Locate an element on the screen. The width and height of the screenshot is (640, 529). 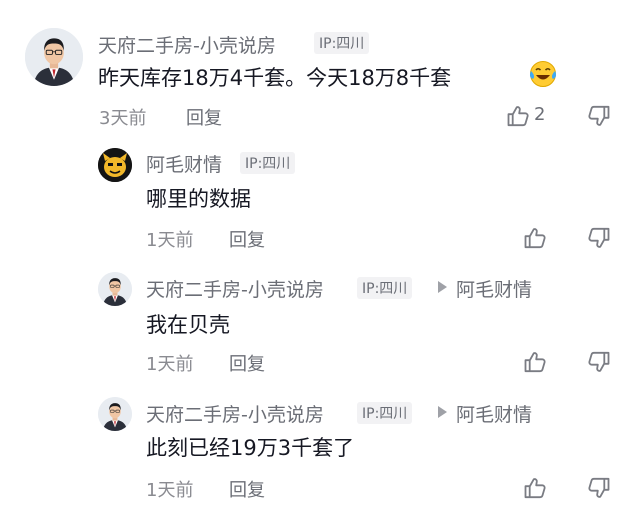
comment-text: 昨天库存18万4千套。今天18万8千套 is located at coordinates (275, 78).